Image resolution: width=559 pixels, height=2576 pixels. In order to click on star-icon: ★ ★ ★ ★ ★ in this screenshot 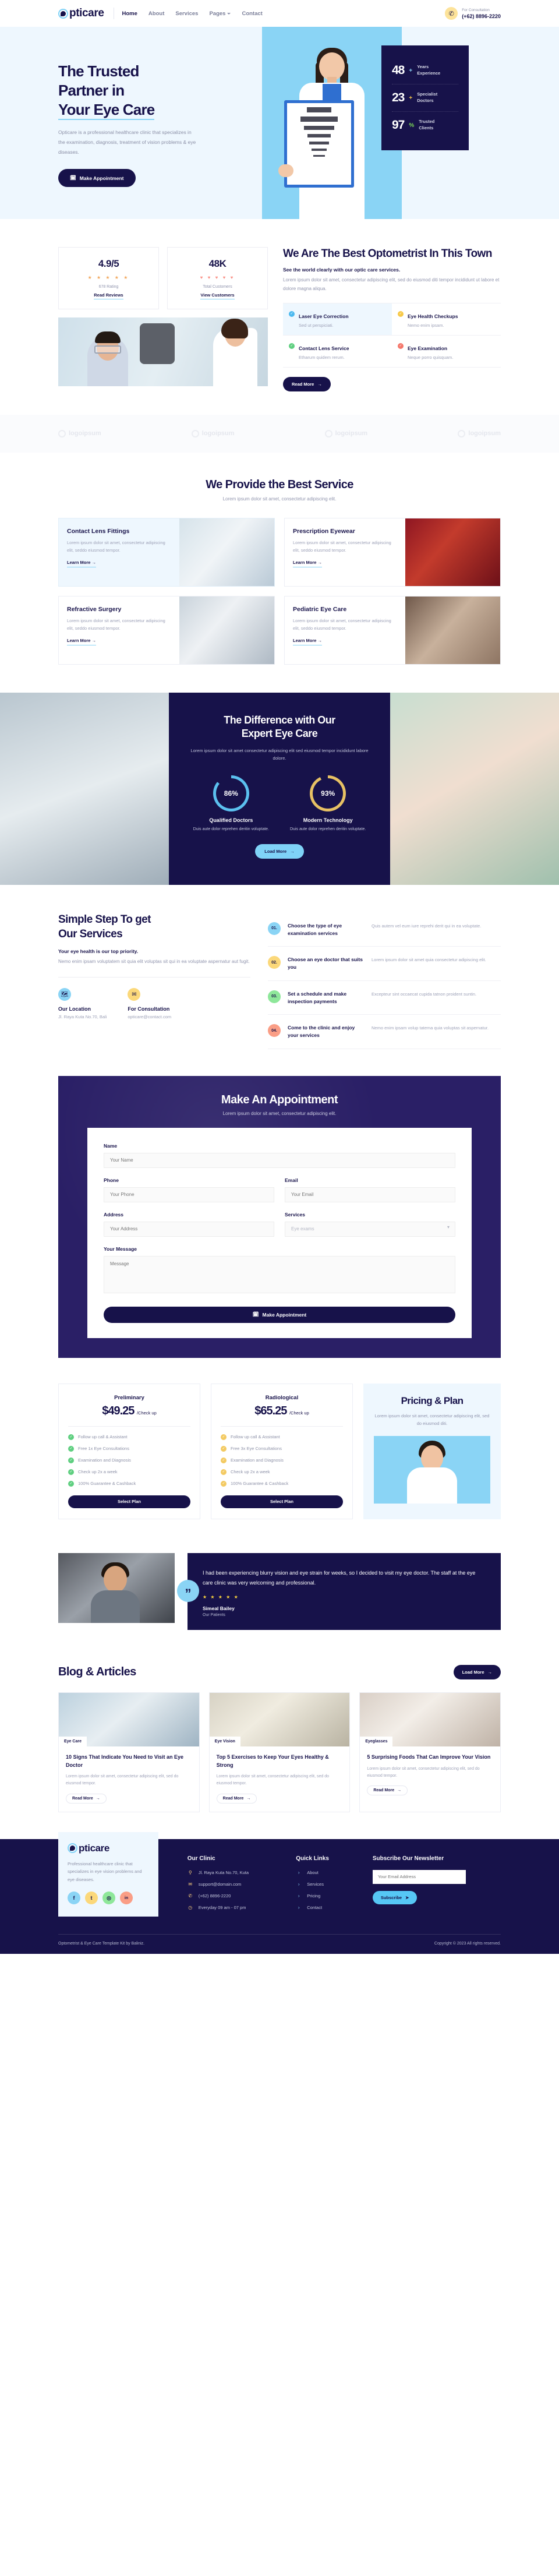, I will do `click(221, 1597)`.